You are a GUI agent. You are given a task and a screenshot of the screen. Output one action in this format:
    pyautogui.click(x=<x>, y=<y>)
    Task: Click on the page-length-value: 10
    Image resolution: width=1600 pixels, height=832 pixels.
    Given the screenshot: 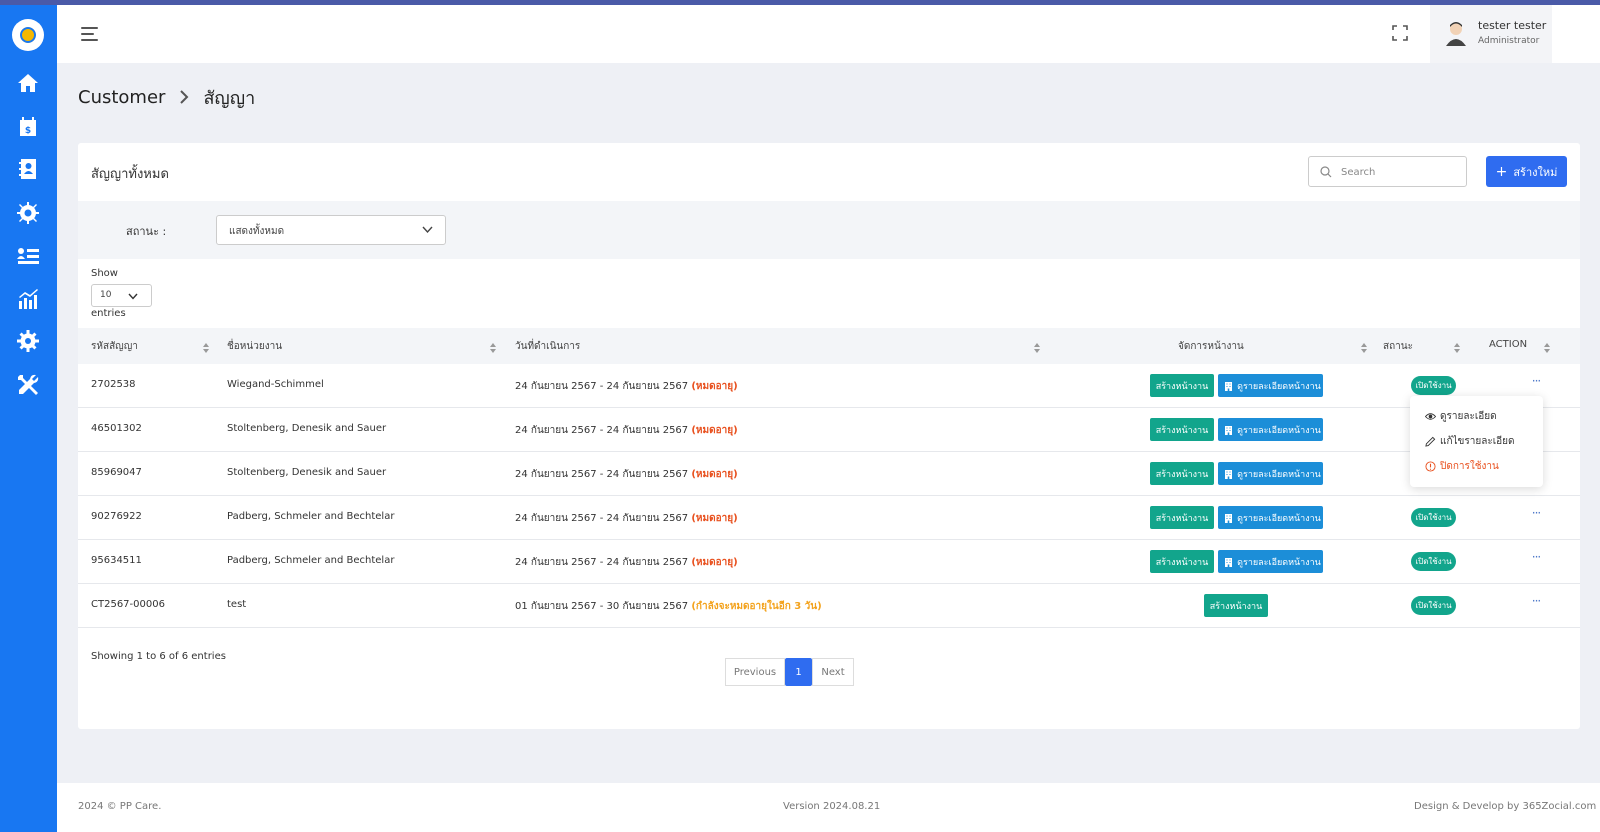 What is the action you would take?
    pyautogui.click(x=106, y=295)
    